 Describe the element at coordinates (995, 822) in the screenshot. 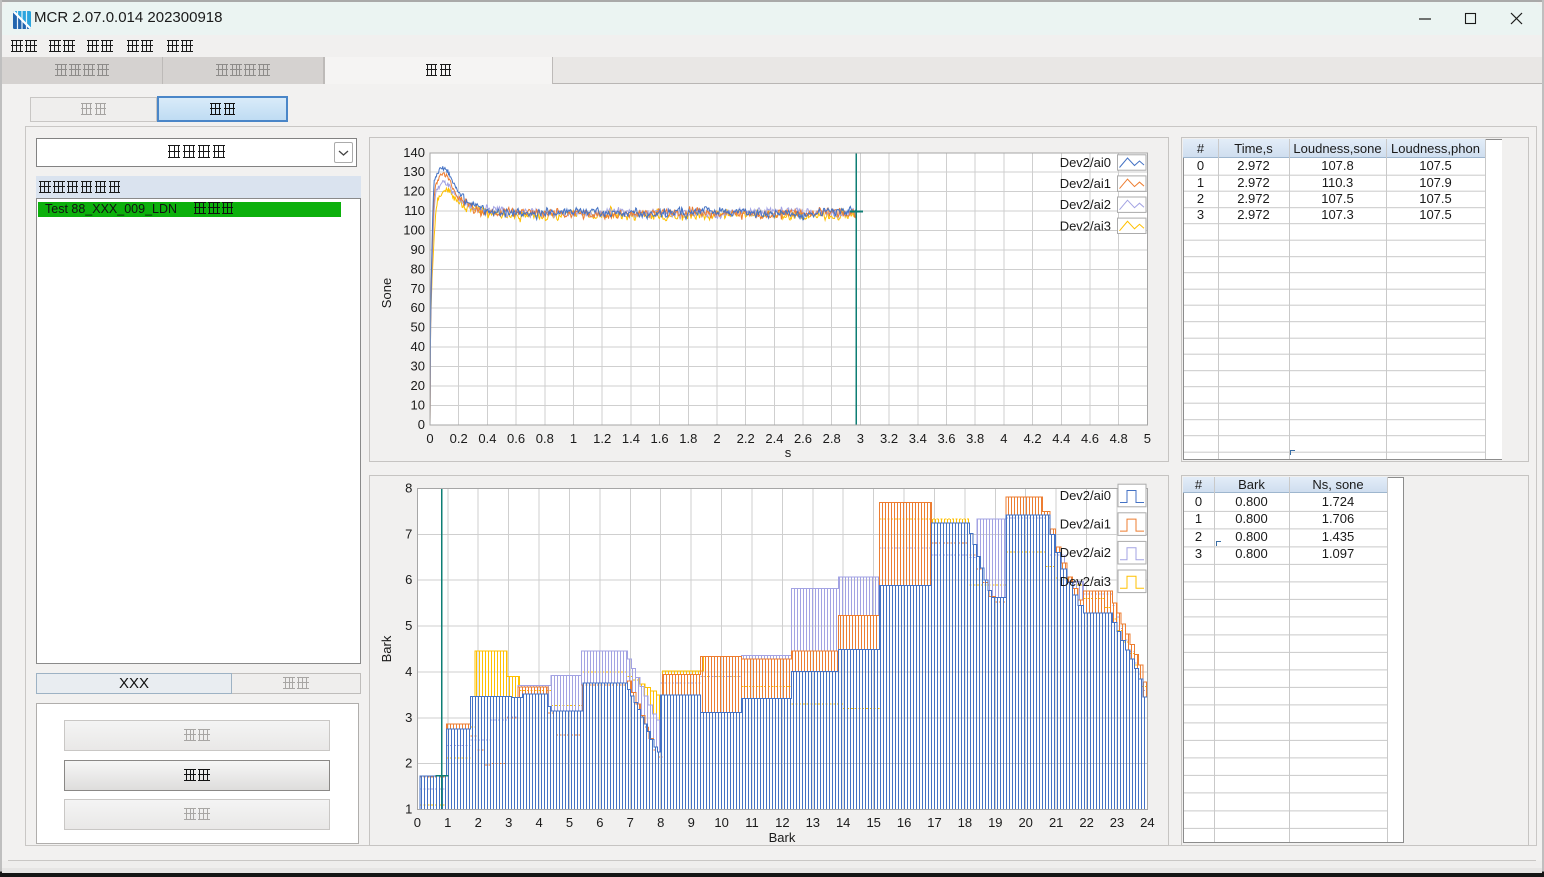

I see `svg-text: 19` at that location.